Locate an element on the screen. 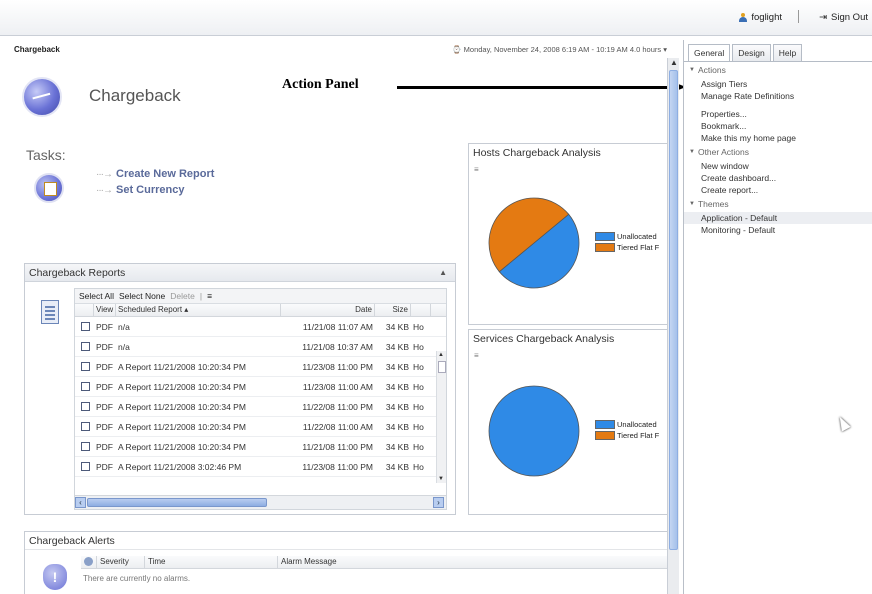 The image size is (872, 594). tab-general: General is located at coordinates (709, 53).